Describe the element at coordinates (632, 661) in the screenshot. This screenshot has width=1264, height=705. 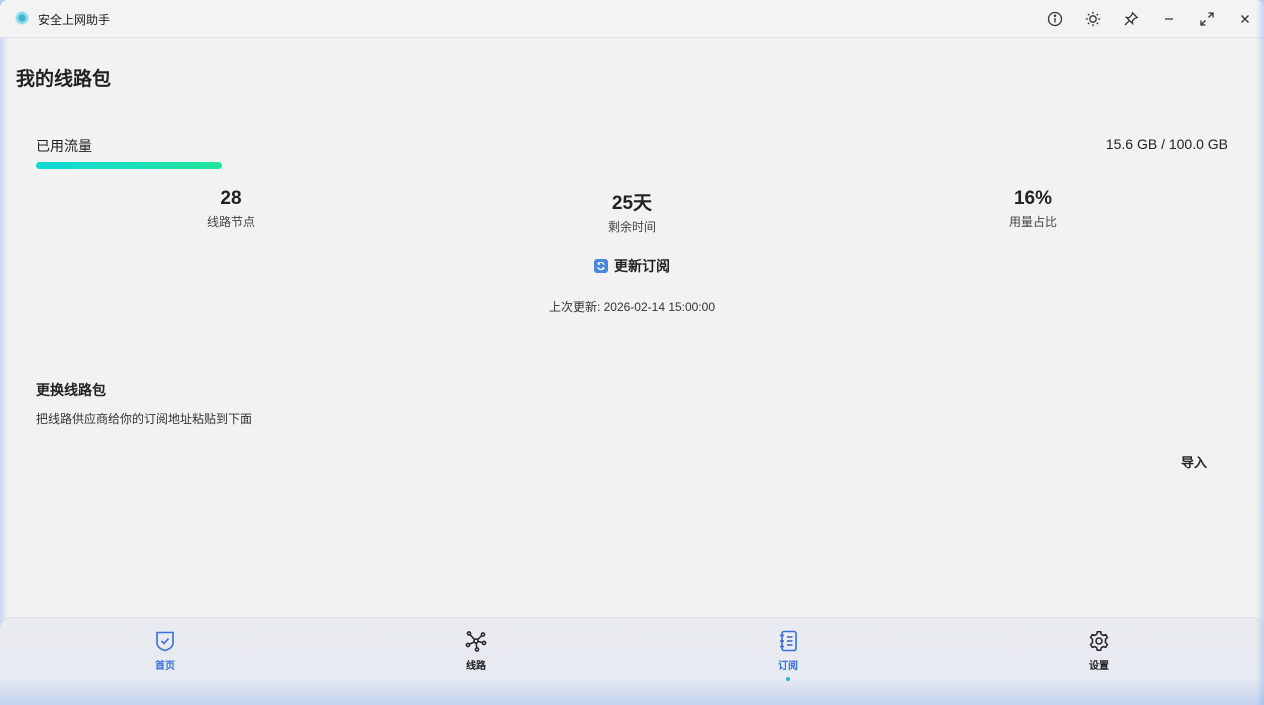
I see `bottom-nav: 首页 线路 订阅 设置` at that location.